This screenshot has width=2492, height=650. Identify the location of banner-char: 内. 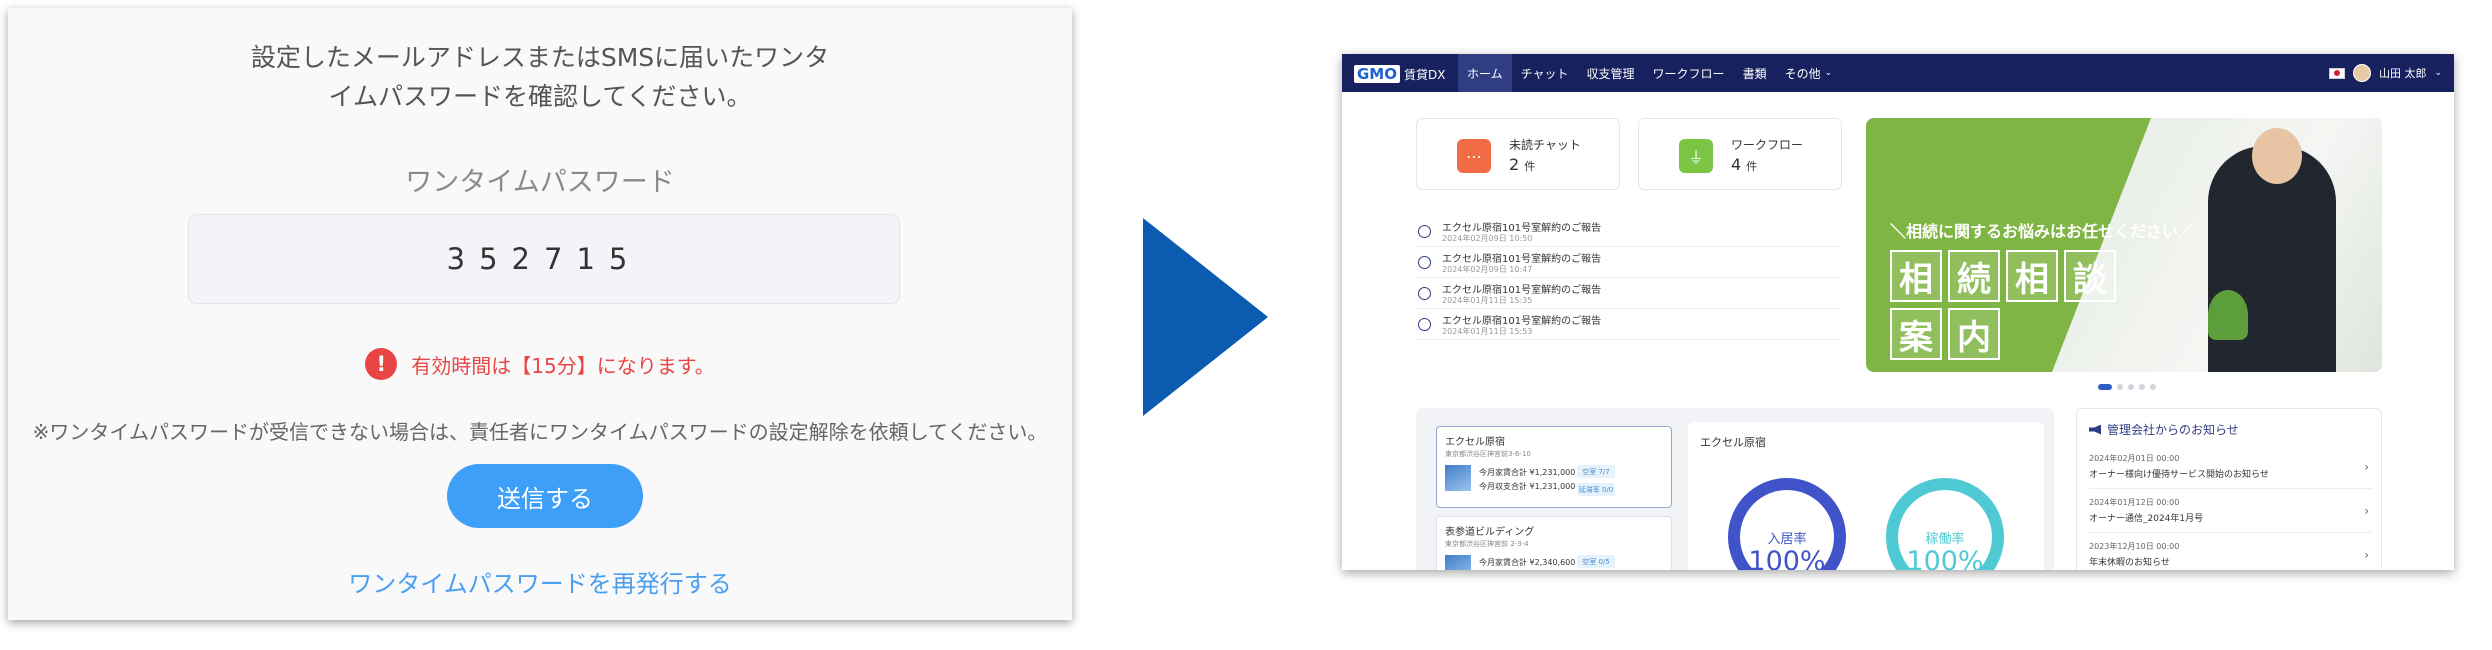
(1974, 334).